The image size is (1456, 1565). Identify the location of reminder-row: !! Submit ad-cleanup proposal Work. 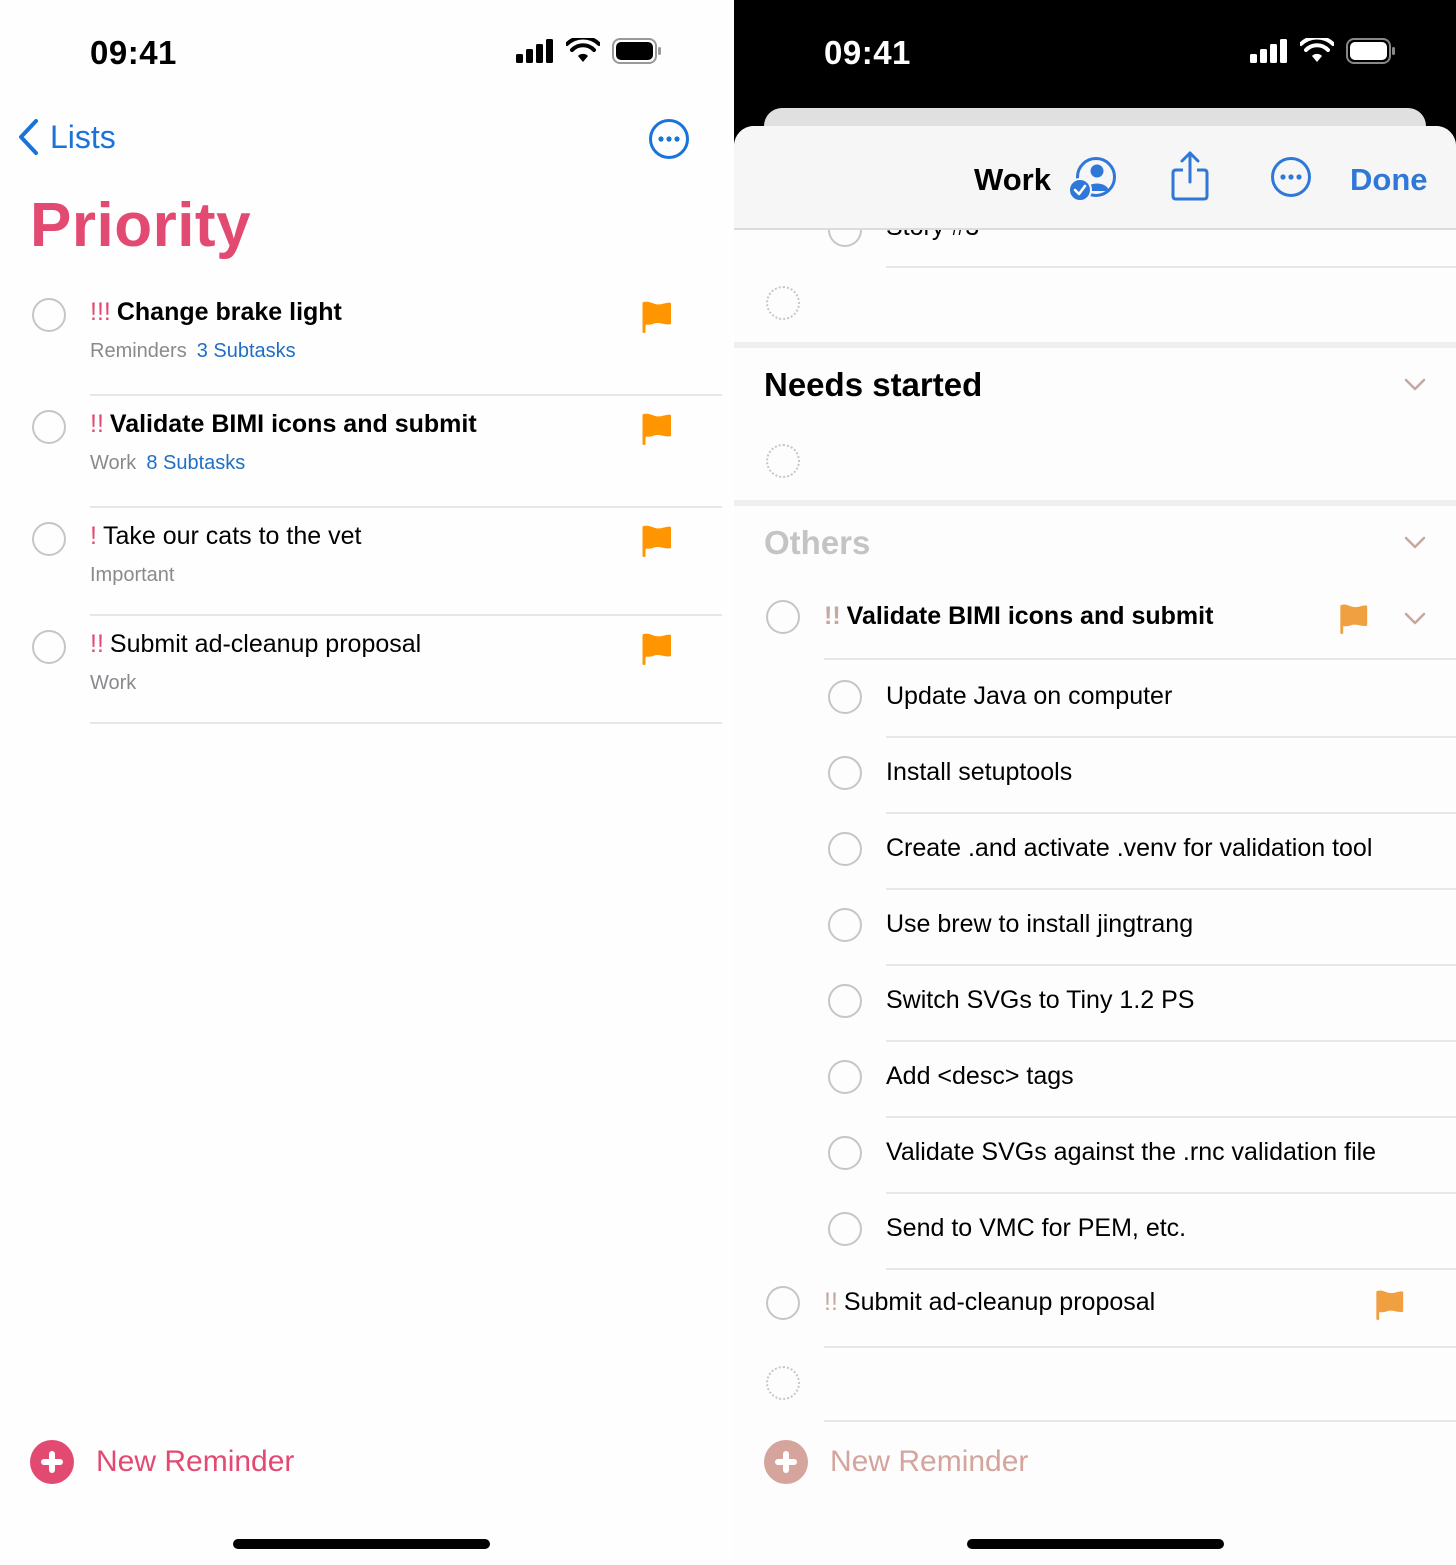
(367, 670).